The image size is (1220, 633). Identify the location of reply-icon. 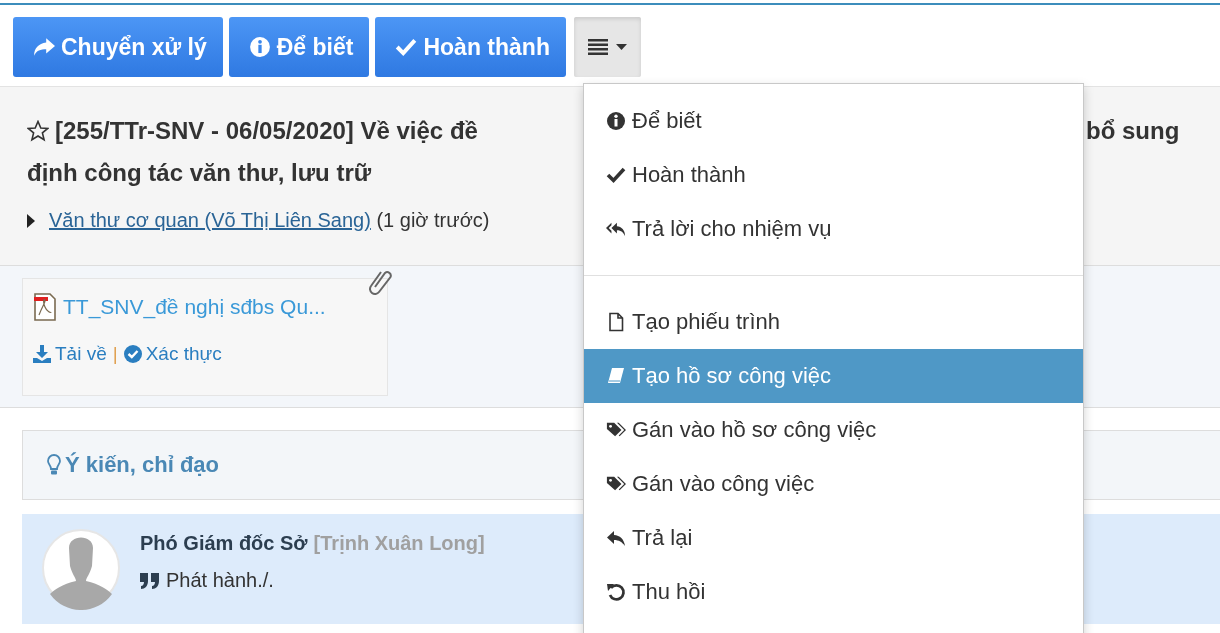
(616, 538).